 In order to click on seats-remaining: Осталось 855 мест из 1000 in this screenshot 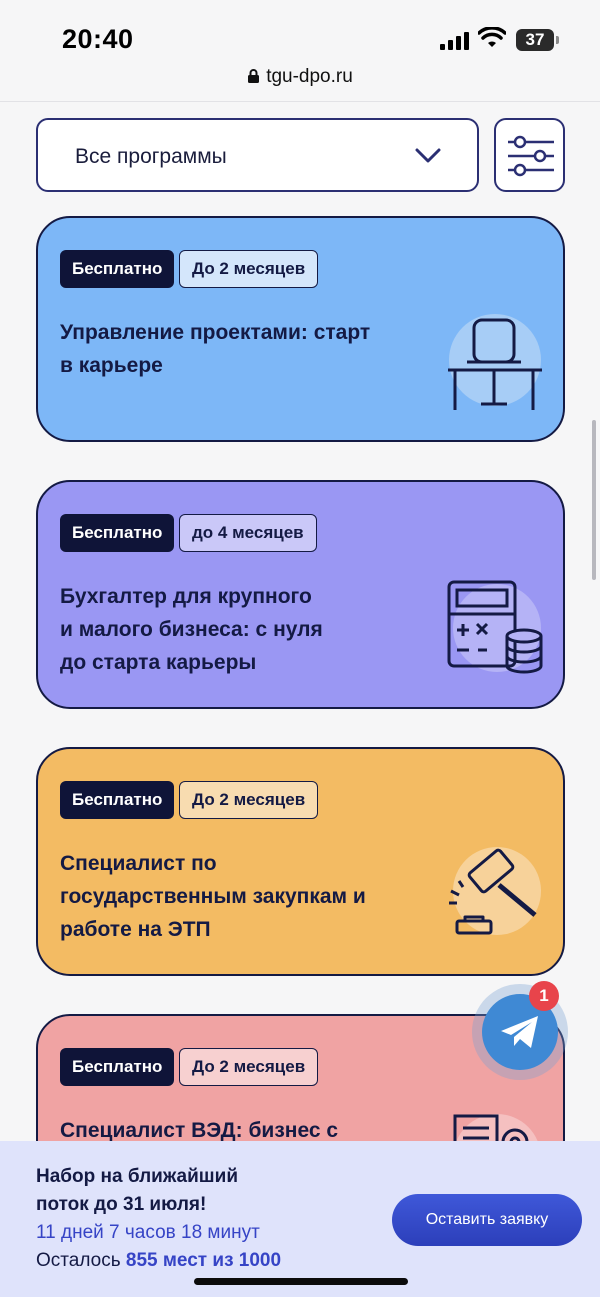, I will do `click(159, 1260)`.